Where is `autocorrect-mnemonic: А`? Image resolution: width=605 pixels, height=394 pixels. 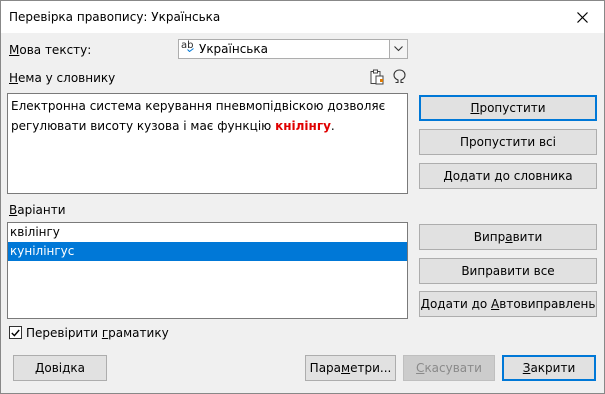
autocorrect-mnemonic: А is located at coordinates (495, 304).